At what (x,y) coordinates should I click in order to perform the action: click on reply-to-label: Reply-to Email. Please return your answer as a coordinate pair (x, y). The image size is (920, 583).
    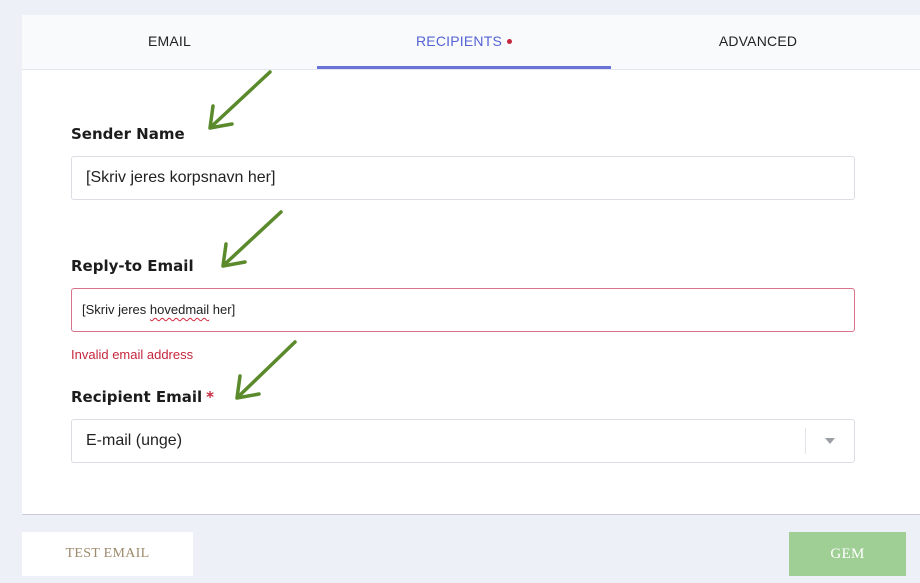
    Looking at the image, I should click on (132, 266).